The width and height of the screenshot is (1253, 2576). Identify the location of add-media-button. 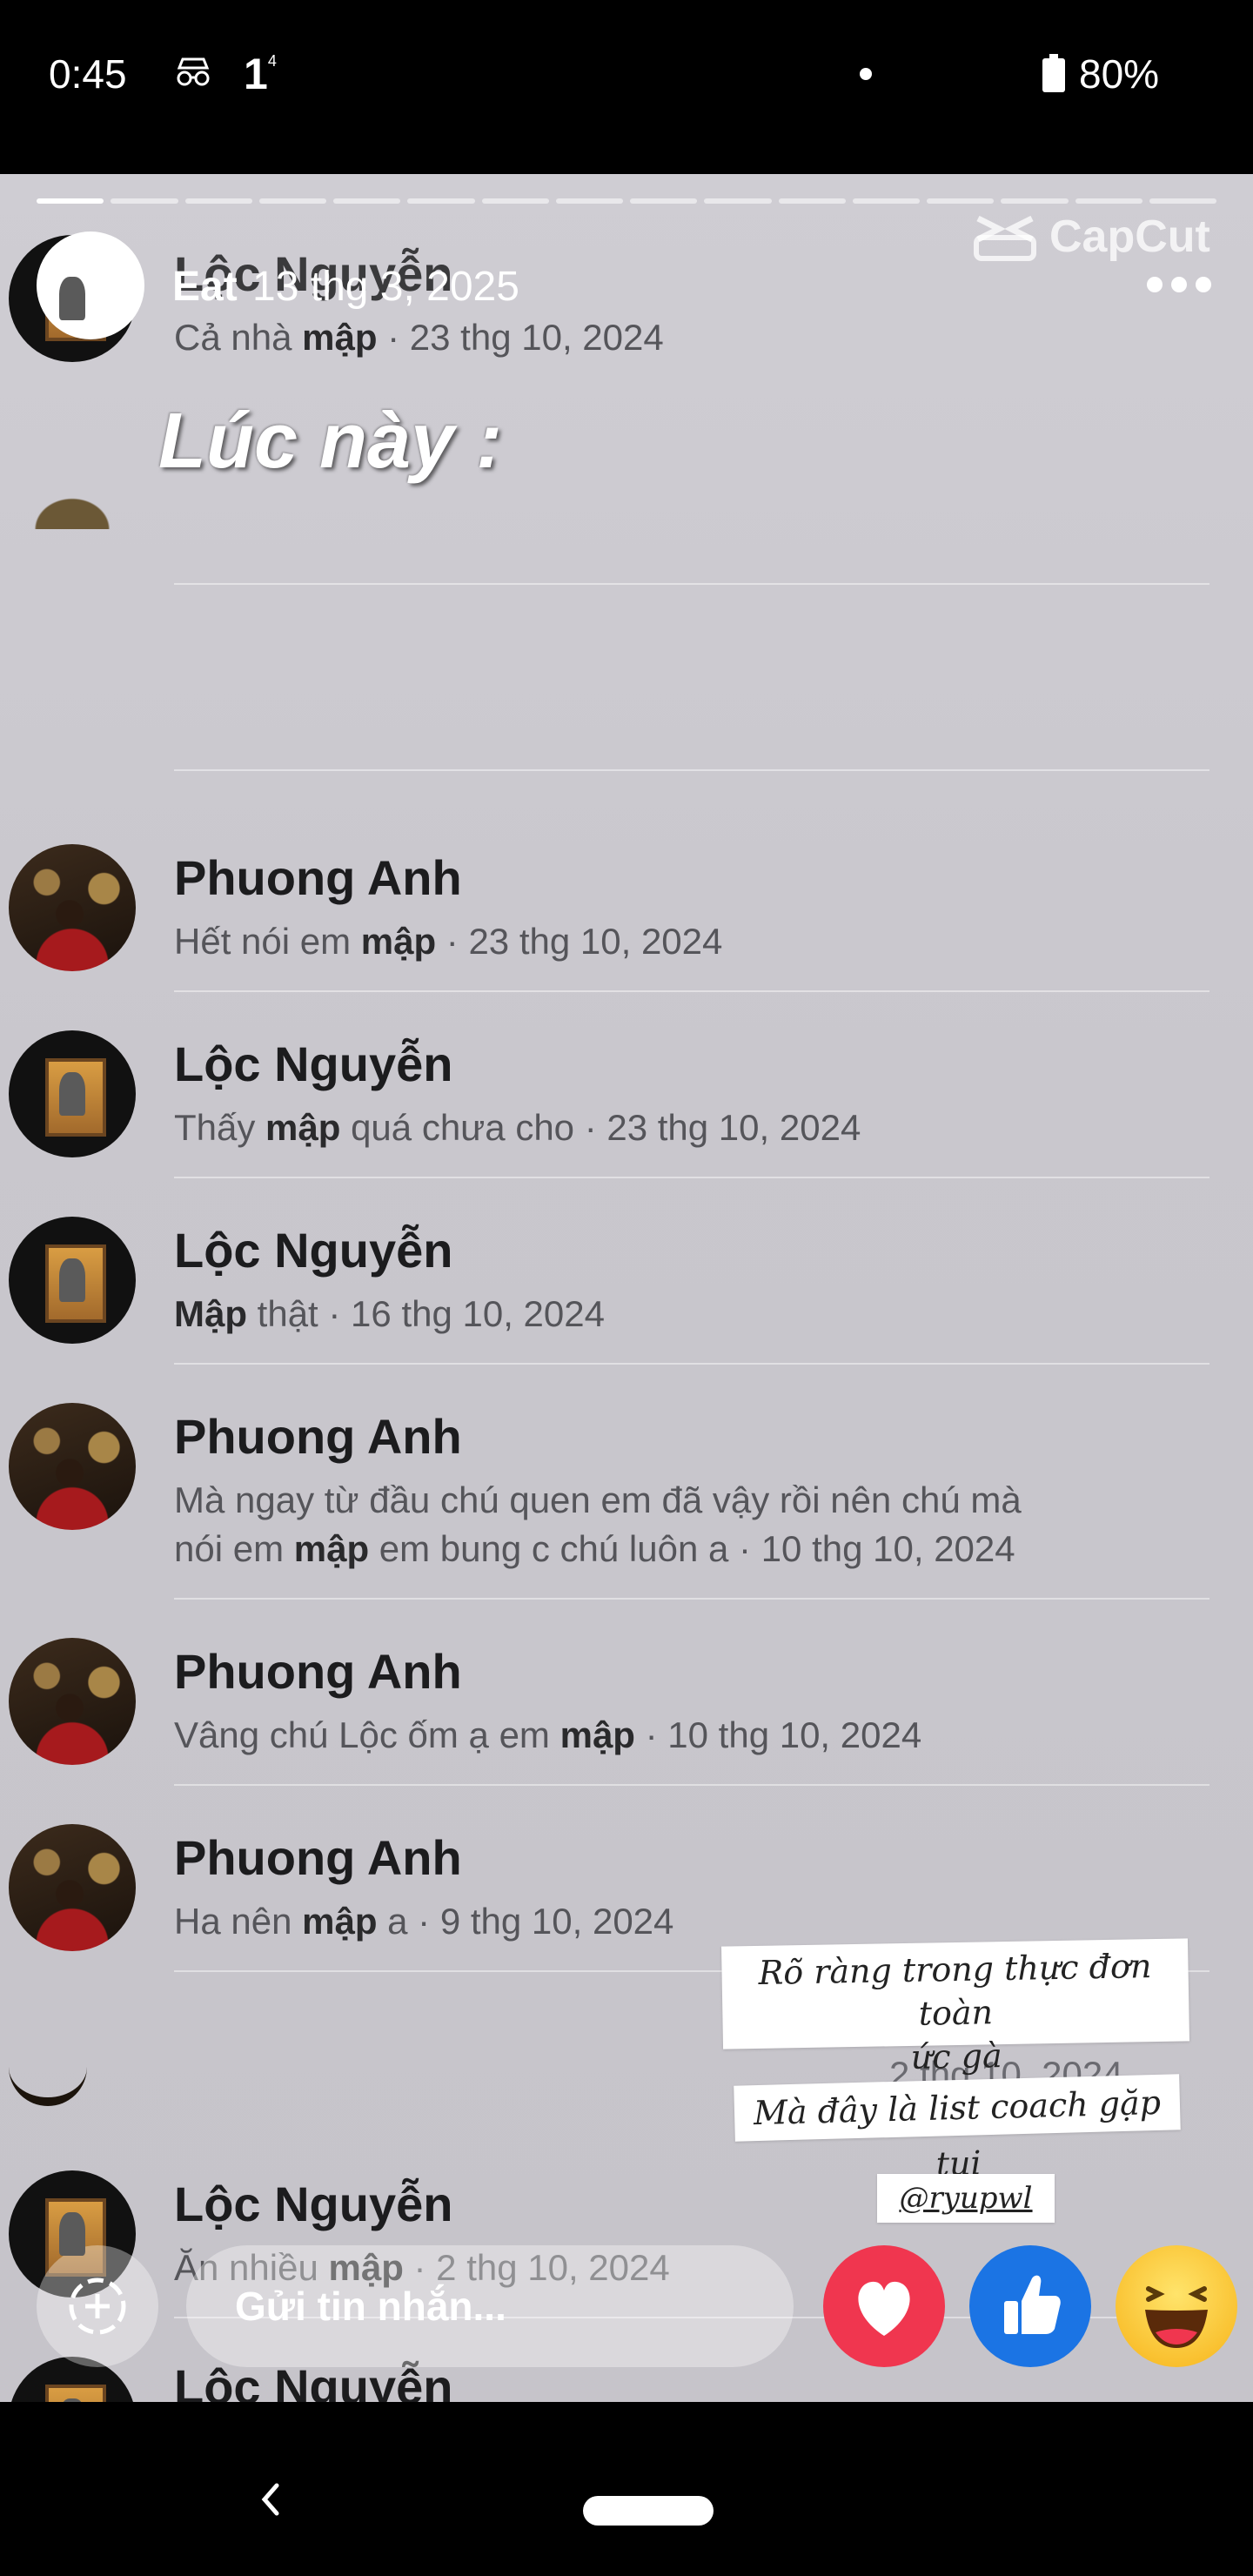
(97, 2306).